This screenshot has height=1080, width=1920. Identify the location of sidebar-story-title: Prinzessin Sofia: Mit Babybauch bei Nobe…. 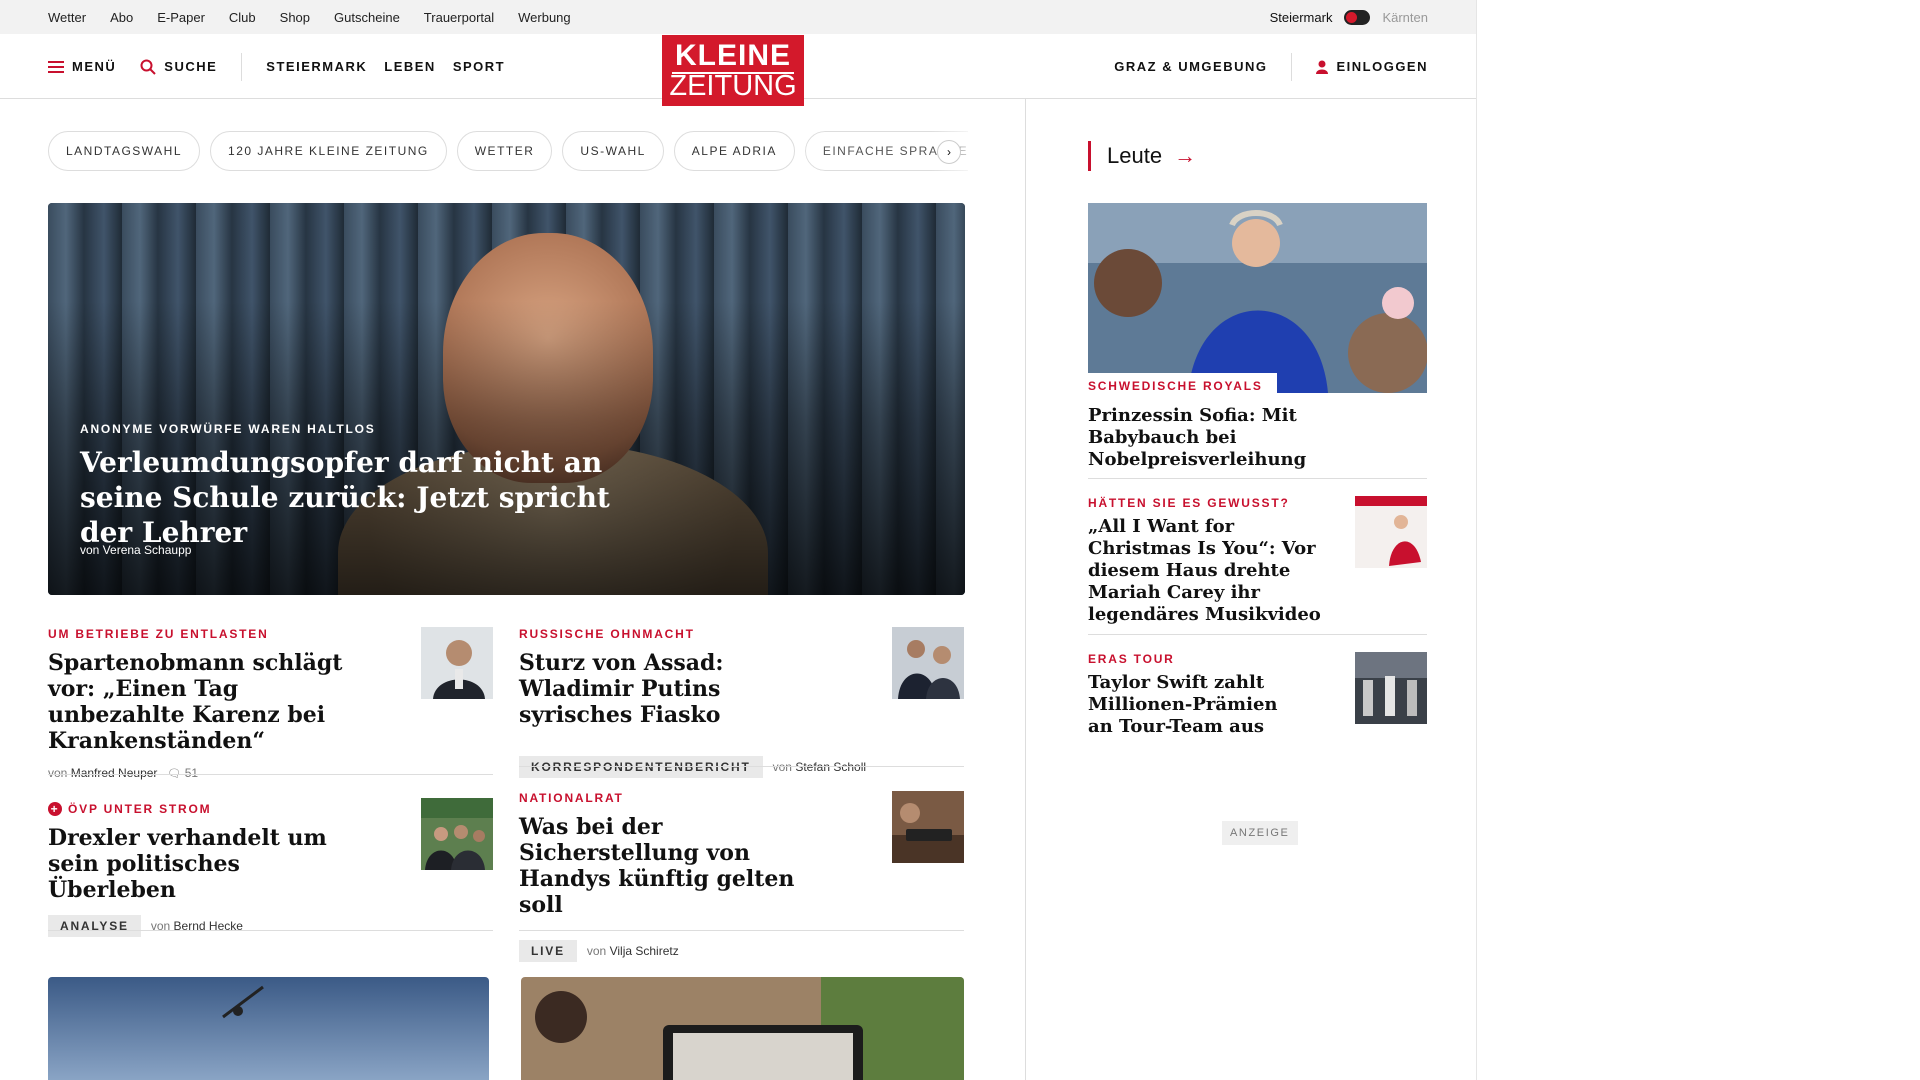
(1248, 438).